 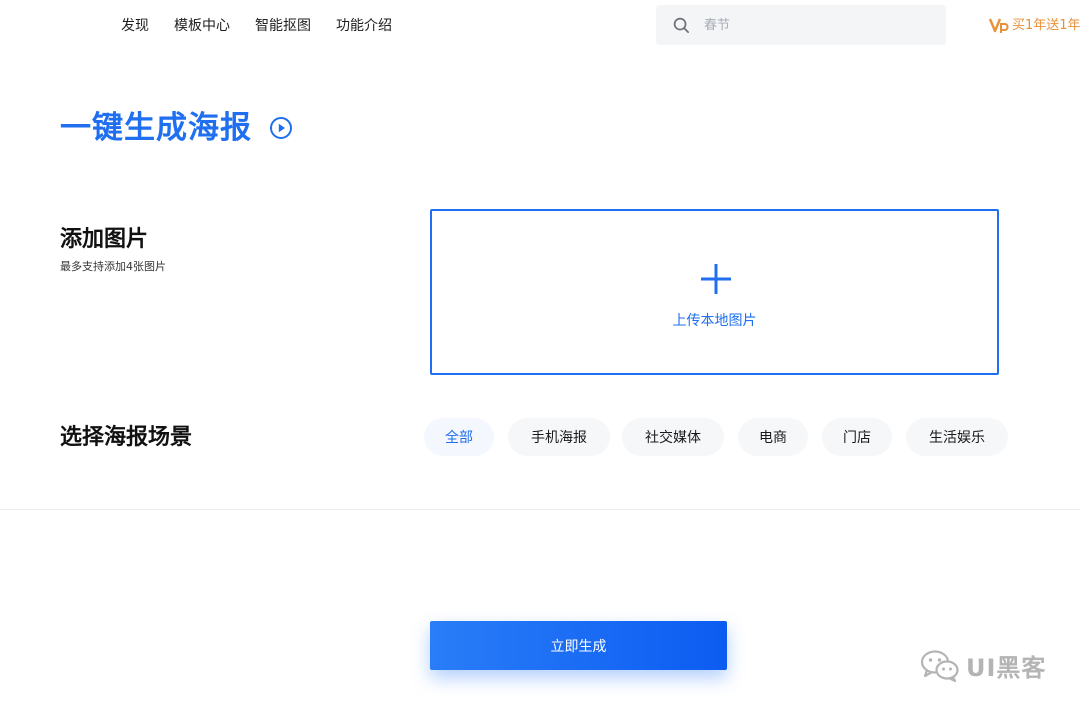 What do you see at coordinates (819, 25) in the screenshot?
I see `search-input` at bounding box center [819, 25].